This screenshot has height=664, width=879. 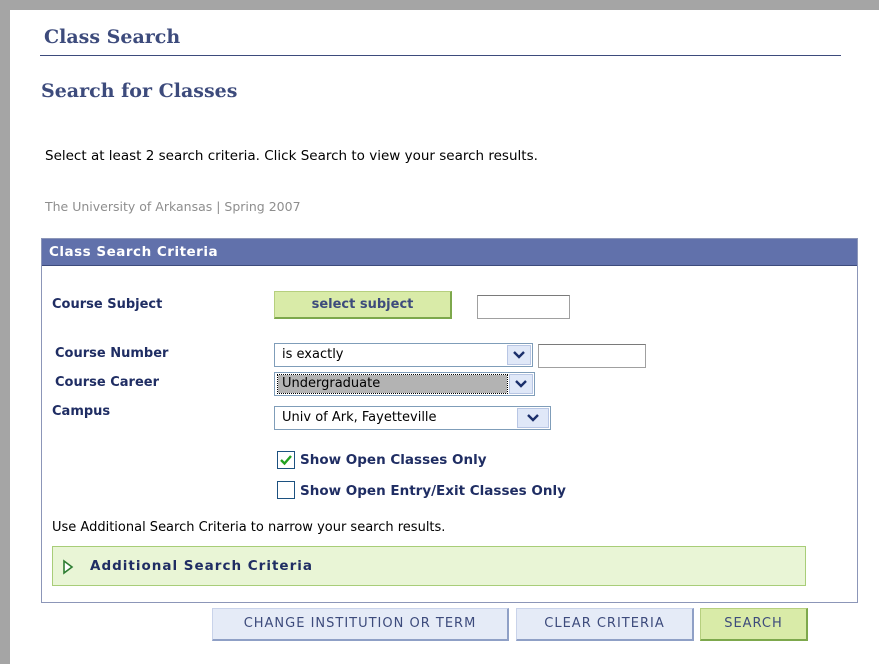 What do you see at coordinates (592, 356) in the screenshot?
I see `course-number-field` at bounding box center [592, 356].